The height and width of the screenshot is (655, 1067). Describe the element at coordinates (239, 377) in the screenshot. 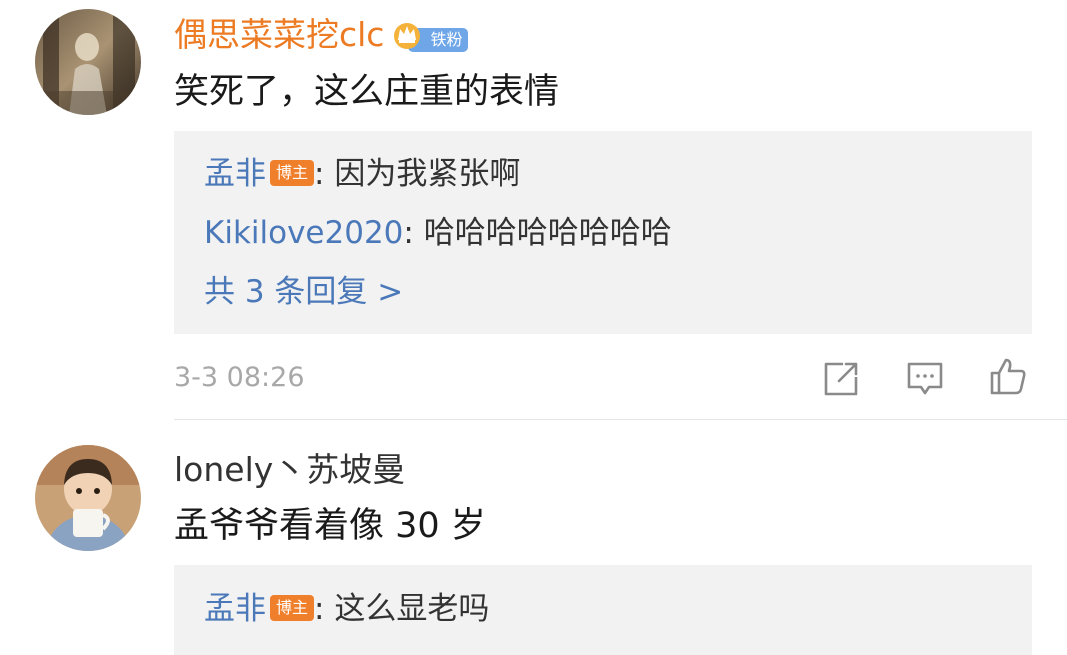

I see `timestamp: 3-3 08:26` at that location.